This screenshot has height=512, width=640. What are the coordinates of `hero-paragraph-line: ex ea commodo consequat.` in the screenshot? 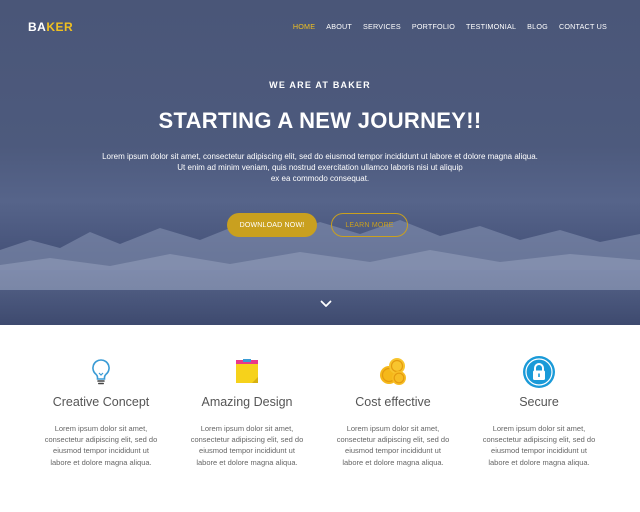 It's located at (320, 178).